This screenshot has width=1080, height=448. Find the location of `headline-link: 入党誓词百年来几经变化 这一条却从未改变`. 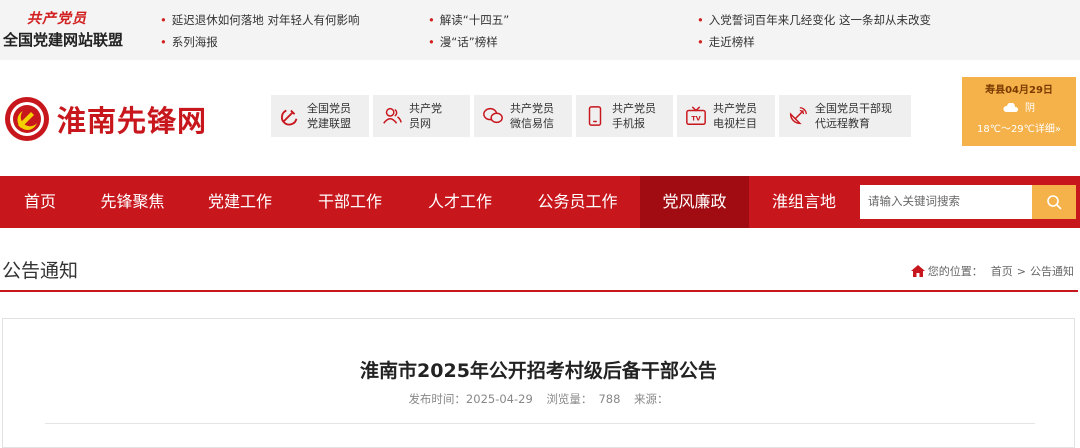

headline-link: 入党誓词百年来几经变化 这一条却从未改变 is located at coordinates (814, 20).